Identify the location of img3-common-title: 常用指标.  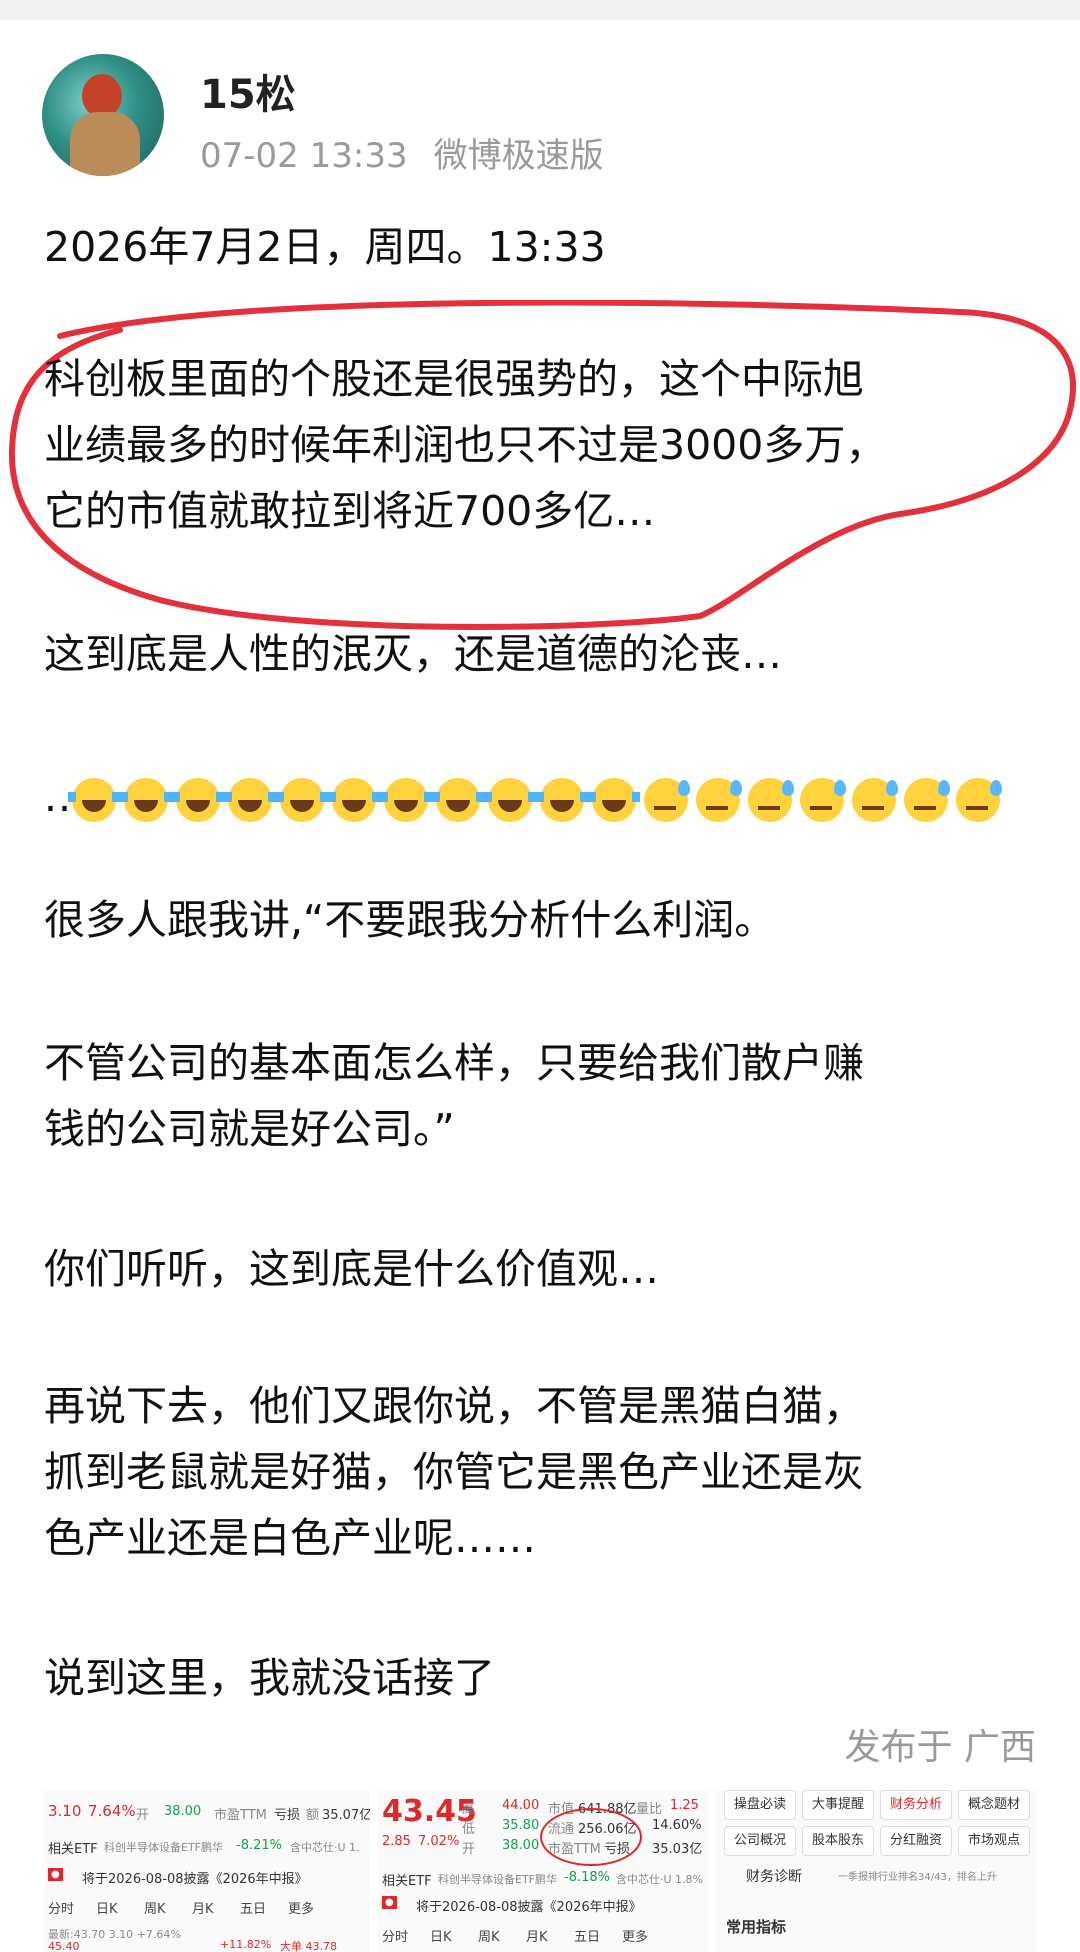
(756, 1927).